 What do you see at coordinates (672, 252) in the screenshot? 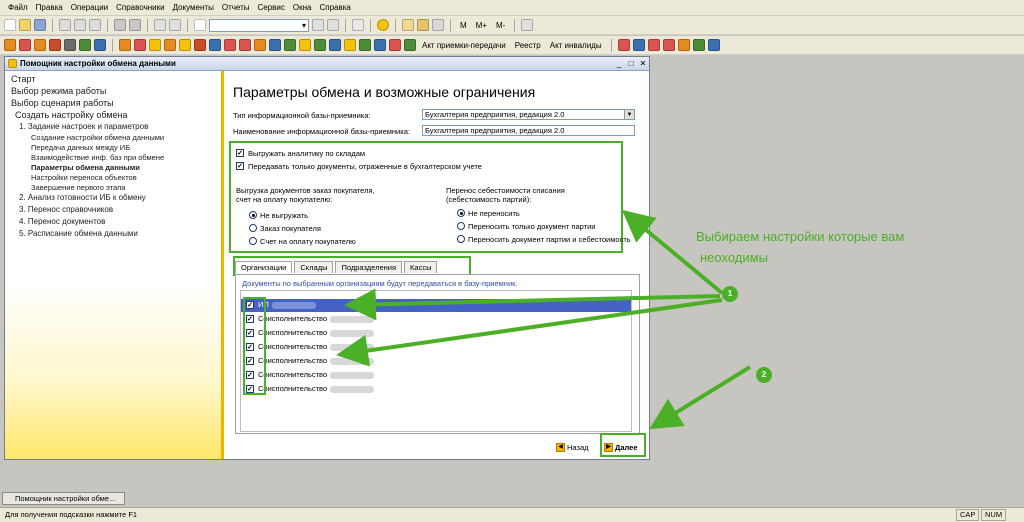
I see `arrow-to-options` at bounding box center [672, 252].